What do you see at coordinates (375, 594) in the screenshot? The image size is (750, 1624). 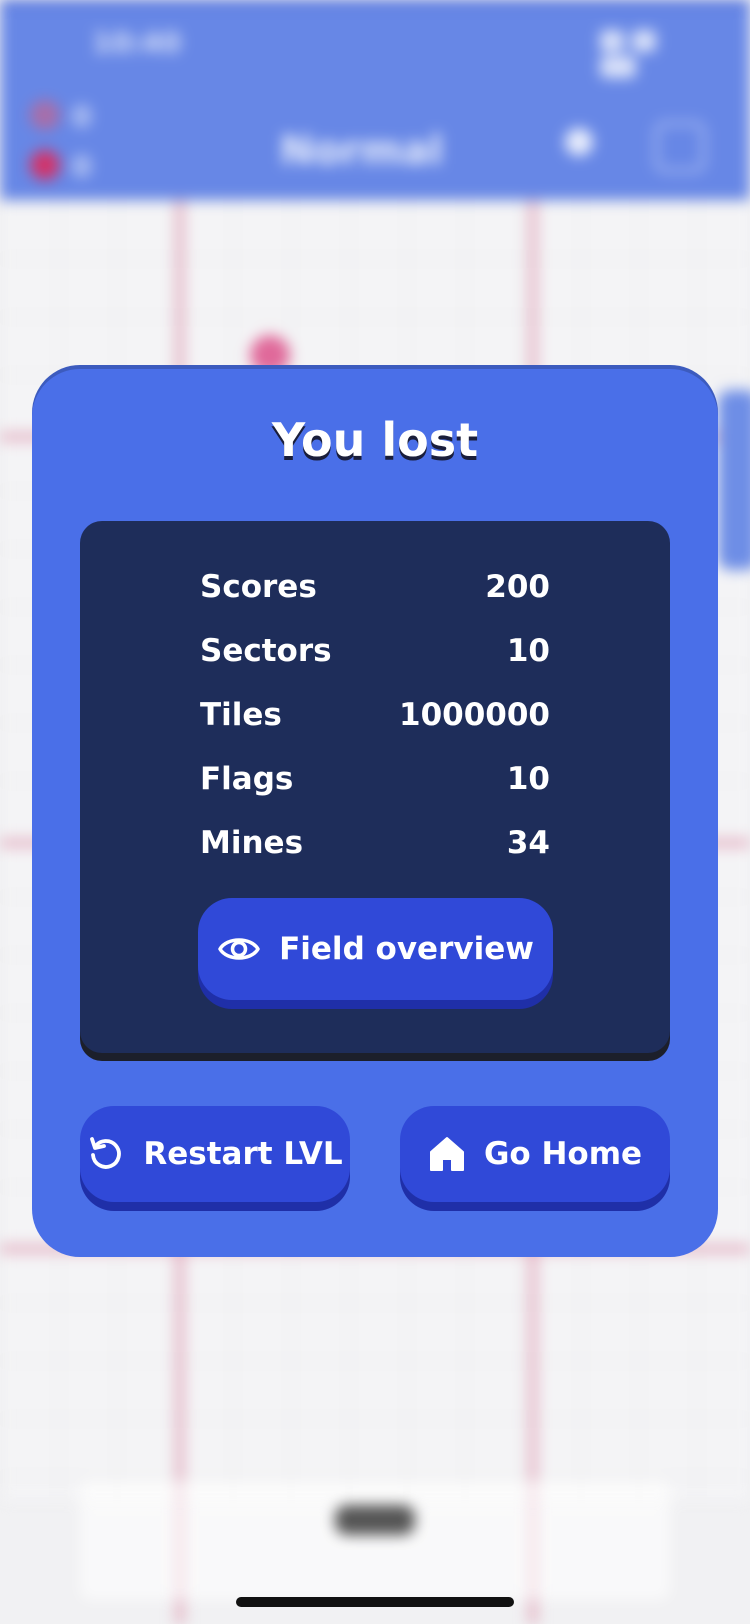 I see `stat-row-scores: Scores 200` at bounding box center [375, 594].